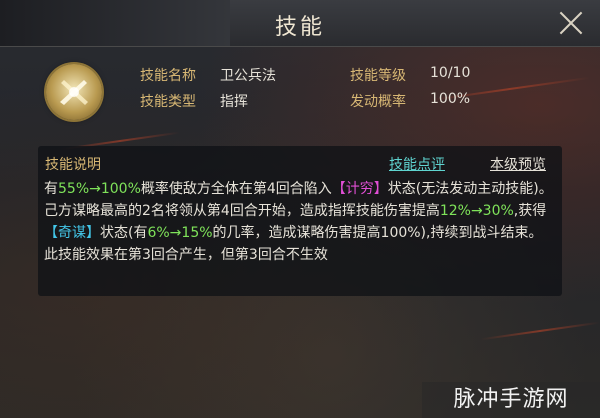 The image size is (600, 418). I want to click on close-icon, so click(571, 23).